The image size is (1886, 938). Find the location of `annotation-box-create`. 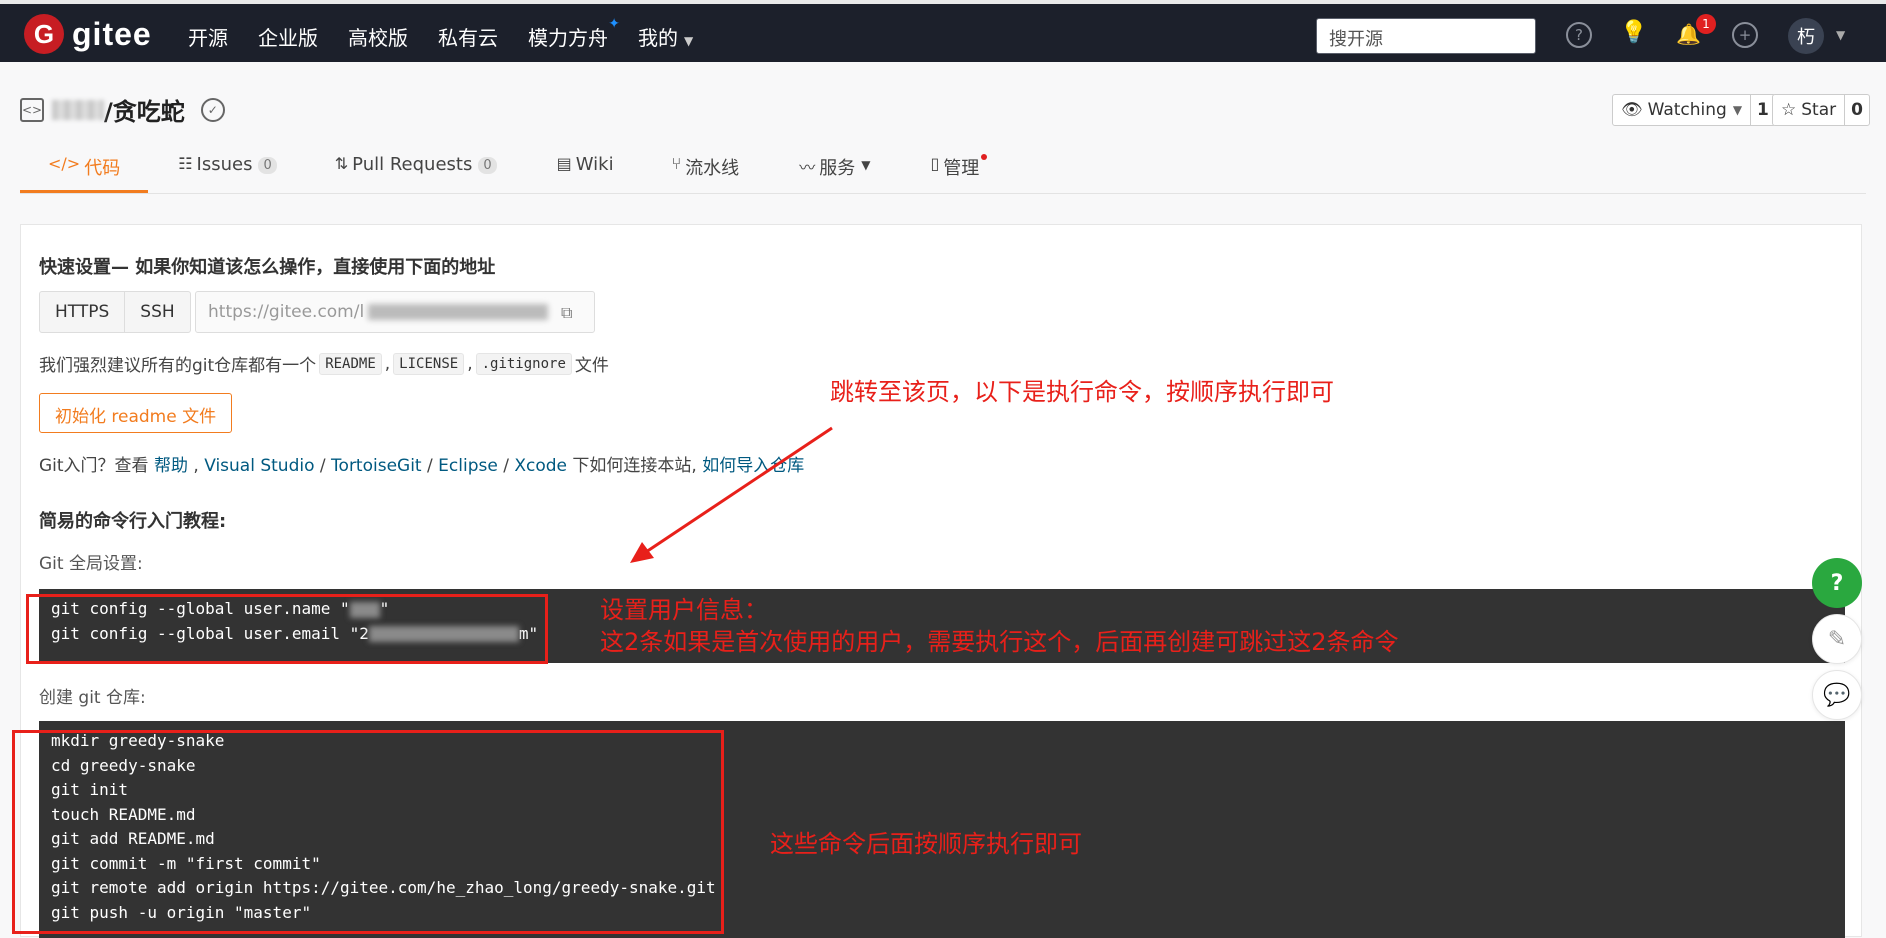

annotation-box-create is located at coordinates (368, 832).